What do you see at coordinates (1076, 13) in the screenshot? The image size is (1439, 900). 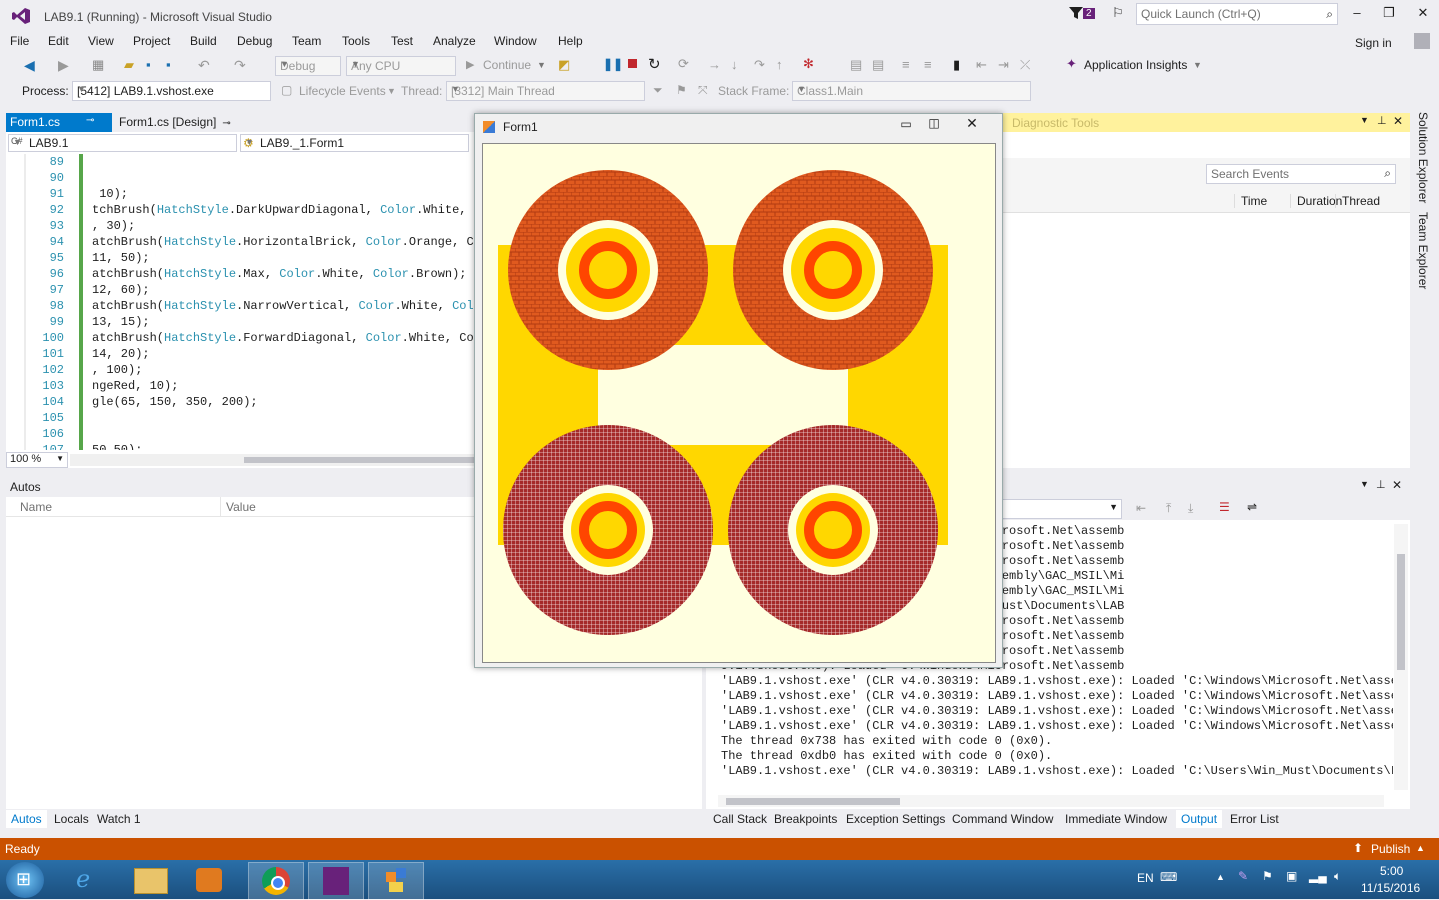 I see `filter-notification-icon` at bounding box center [1076, 13].